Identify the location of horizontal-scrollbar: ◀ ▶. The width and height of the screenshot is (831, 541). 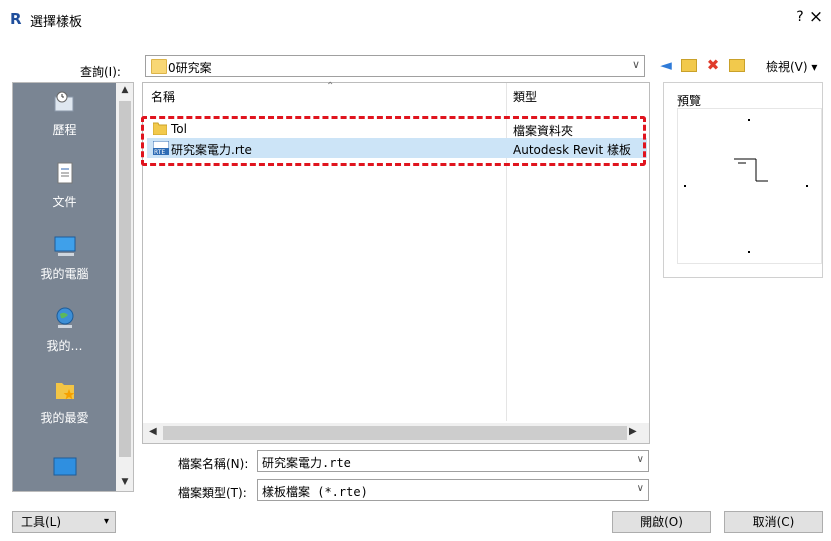
(396, 433).